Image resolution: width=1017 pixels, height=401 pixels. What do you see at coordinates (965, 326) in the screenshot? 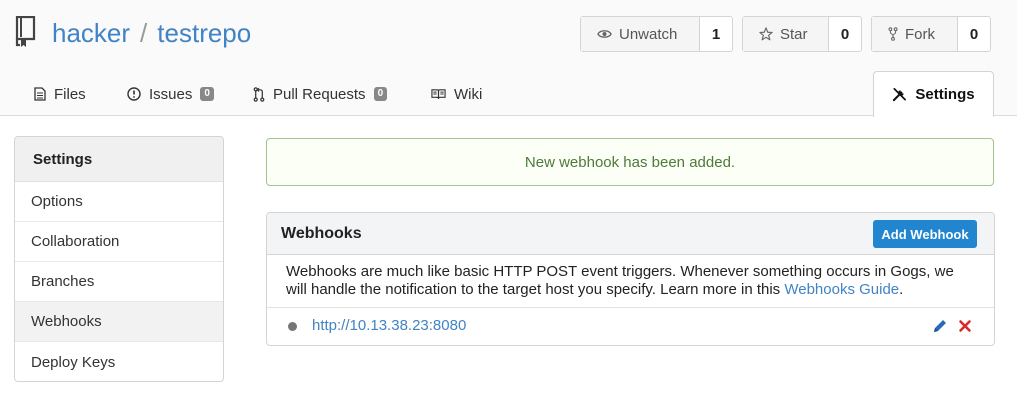
I see `x-icon` at bounding box center [965, 326].